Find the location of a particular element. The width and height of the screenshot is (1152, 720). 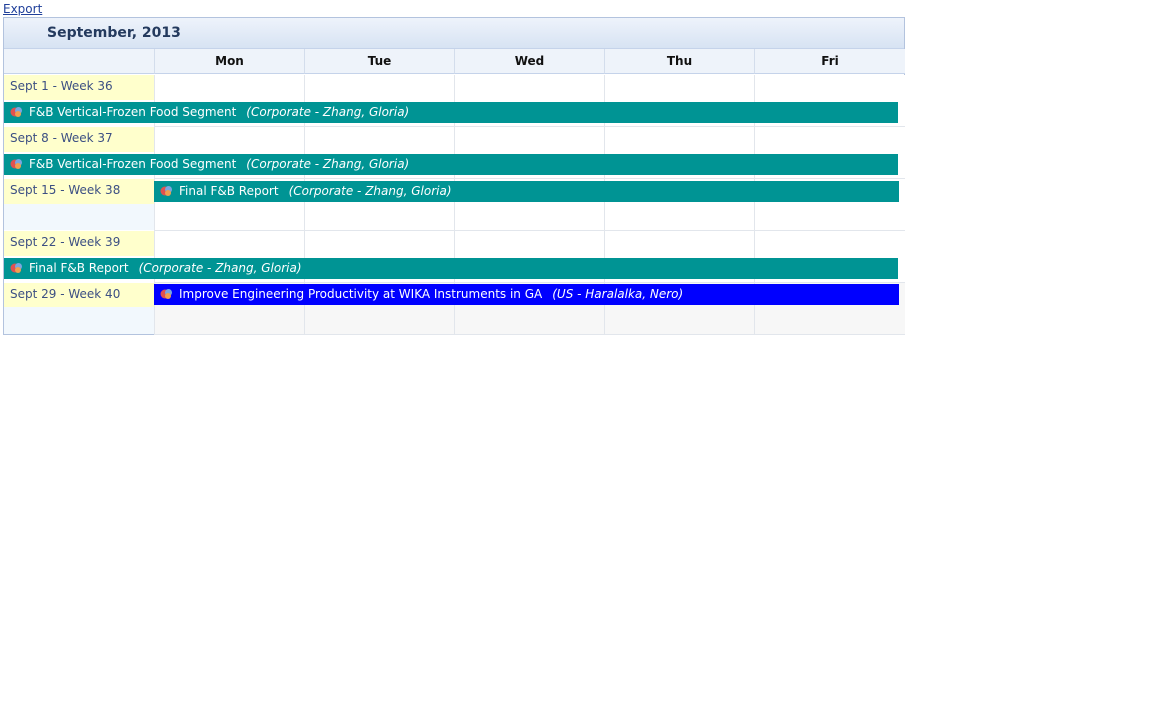

day-header-fri: Fri is located at coordinates (829, 61).